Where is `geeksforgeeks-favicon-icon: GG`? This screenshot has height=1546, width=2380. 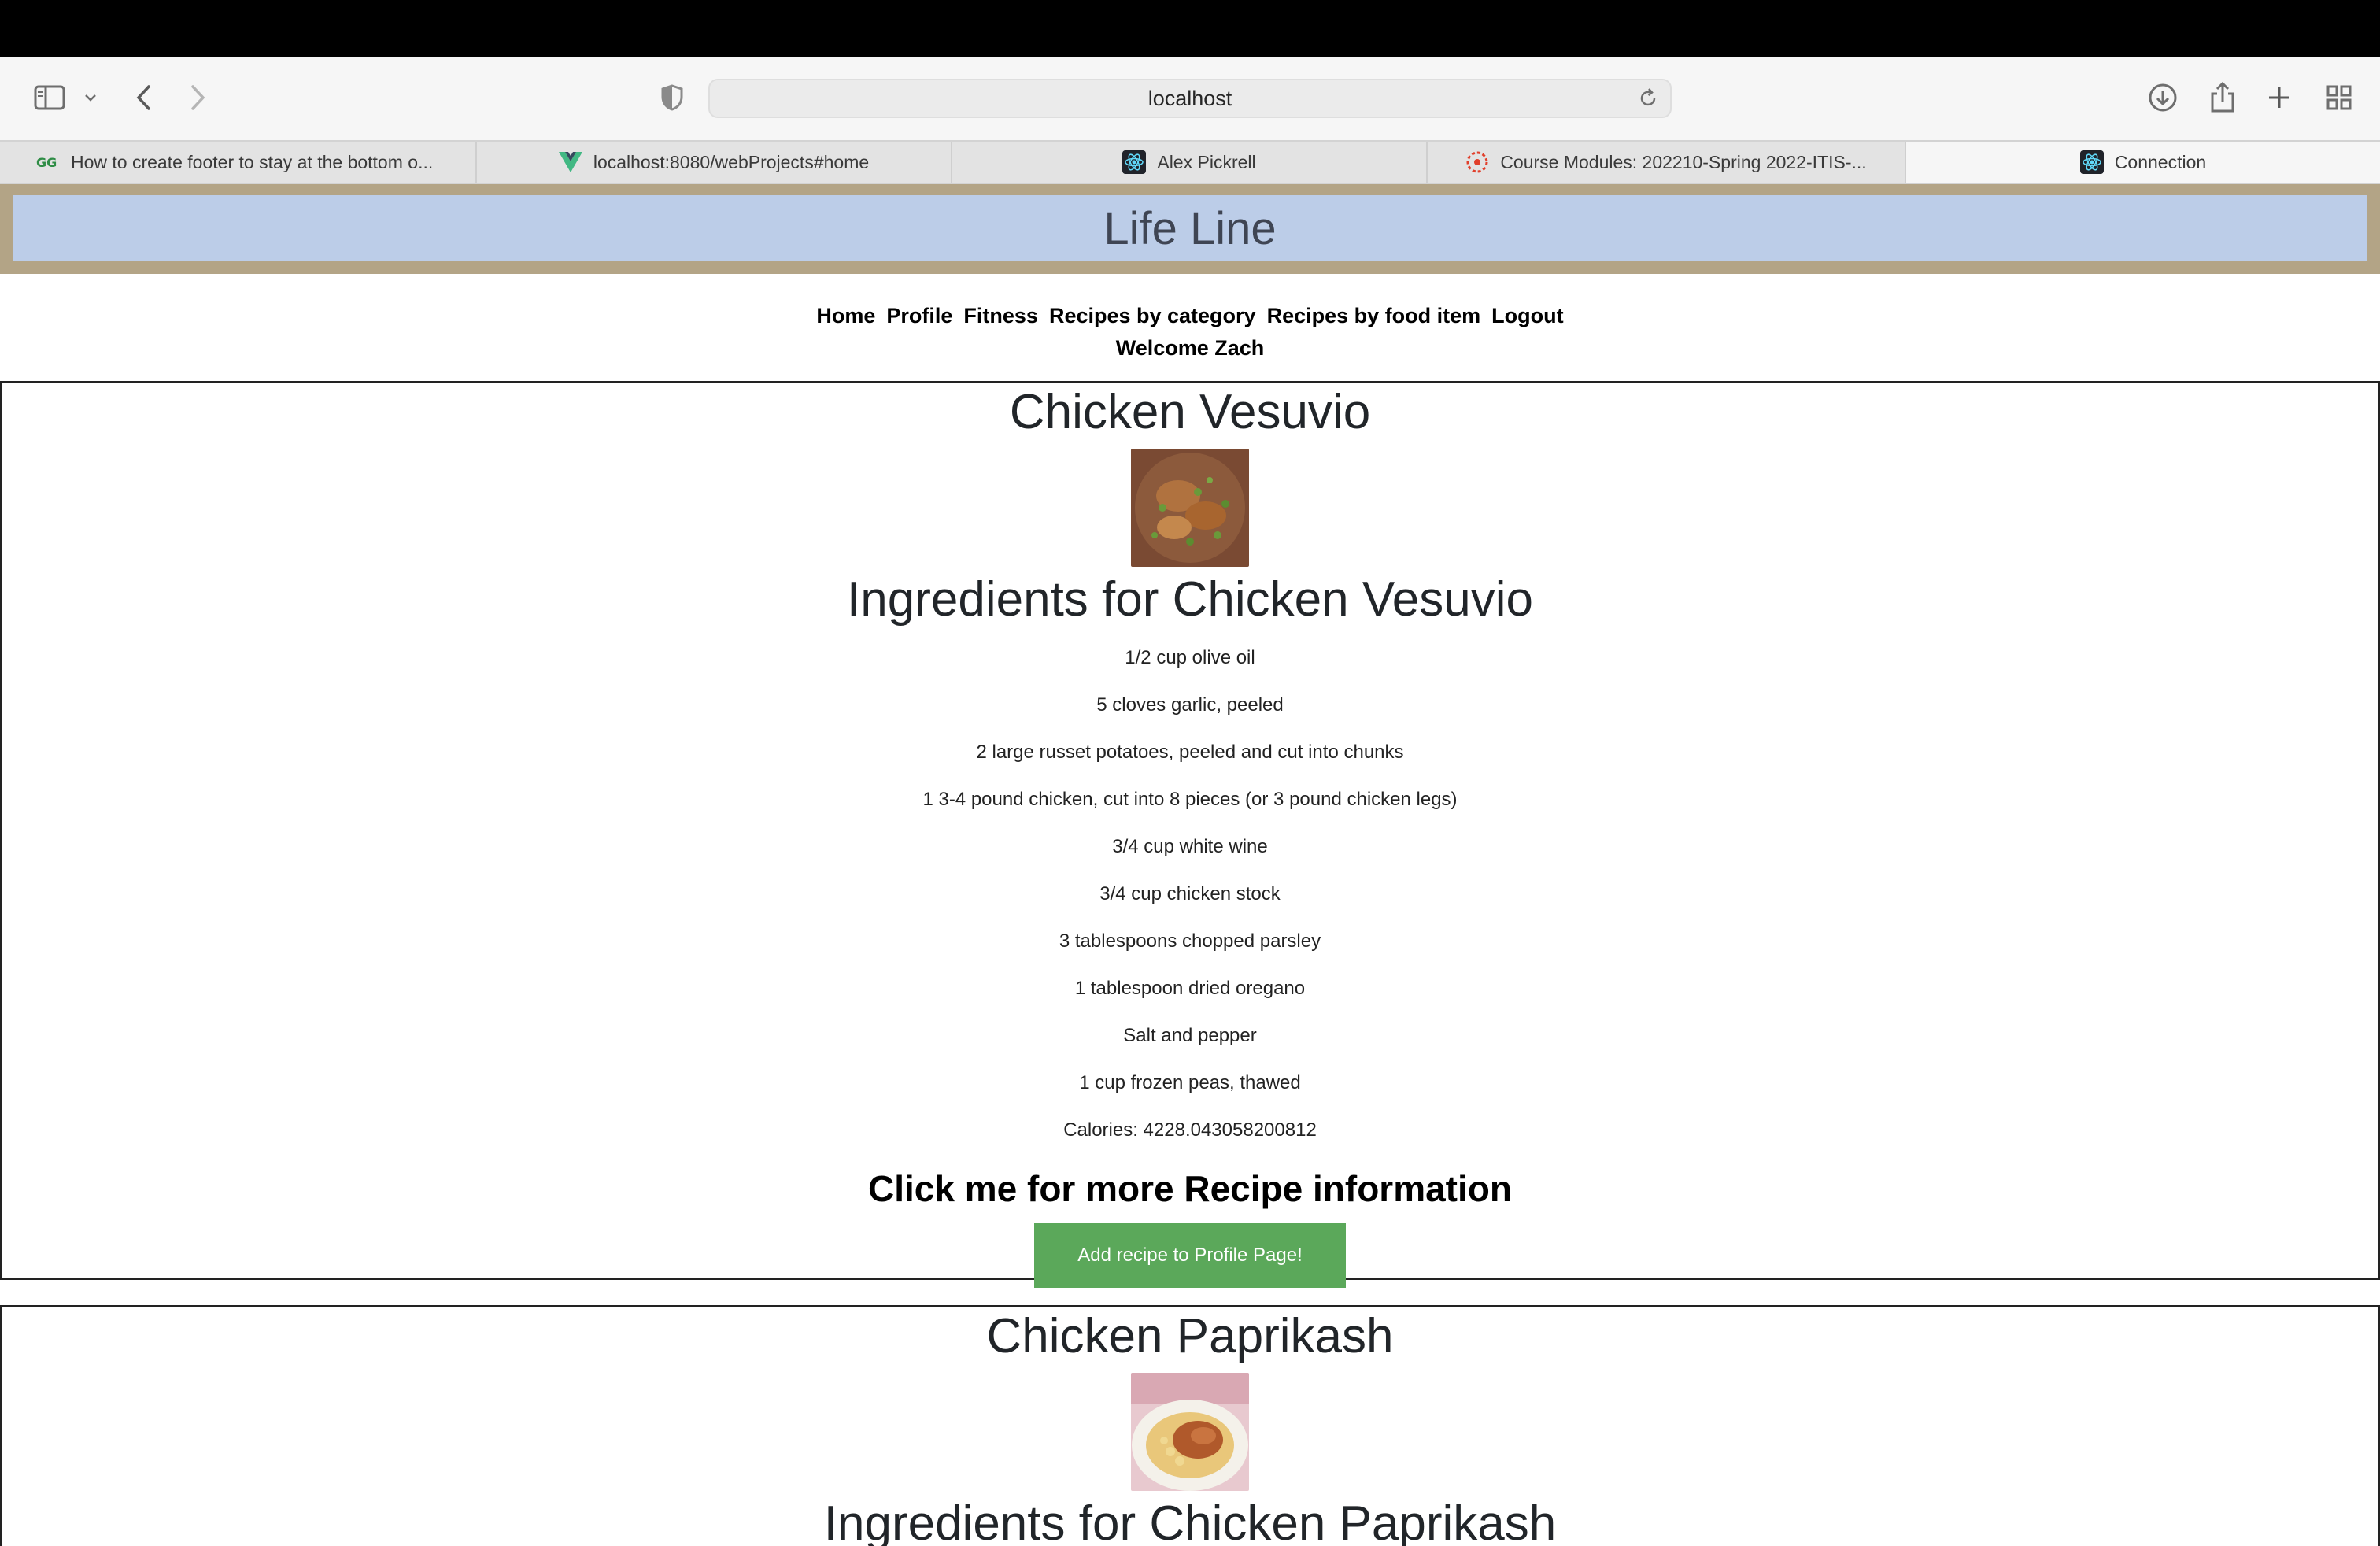
geeksforgeeks-favicon-icon: GG is located at coordinates (48, 162).